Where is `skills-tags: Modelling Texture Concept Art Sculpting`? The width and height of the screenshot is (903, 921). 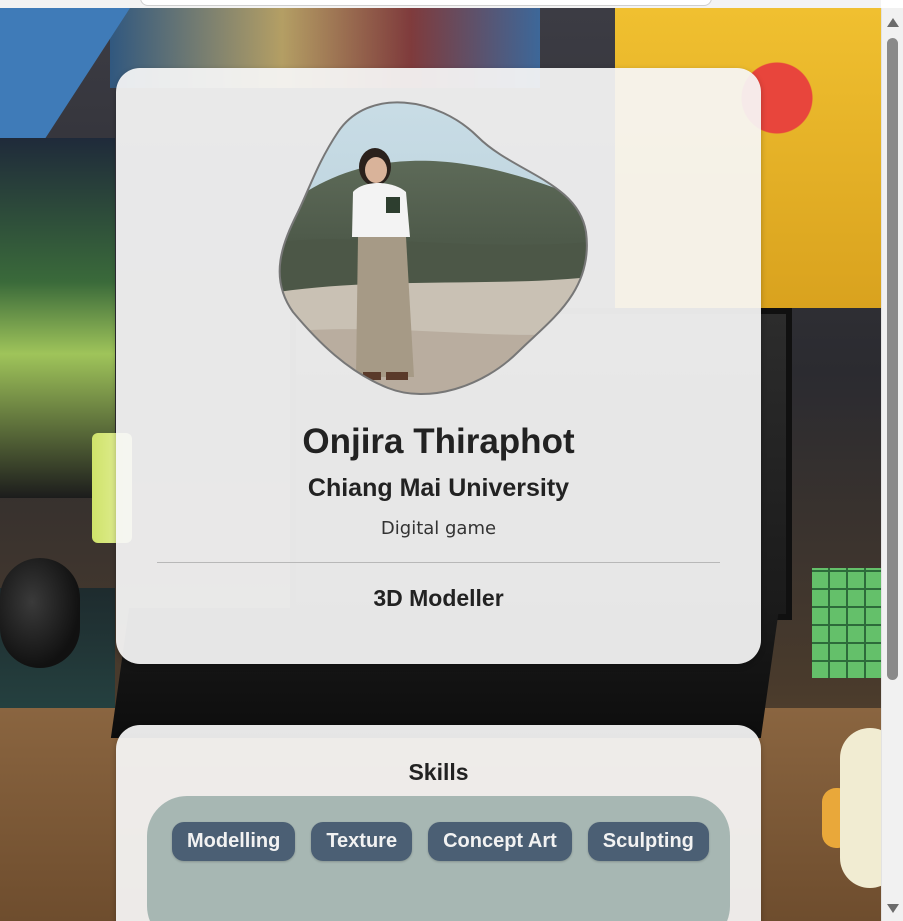
skills-tags: Modelling Texture Concept Art Sculpting is located at coordinates (442, 841).